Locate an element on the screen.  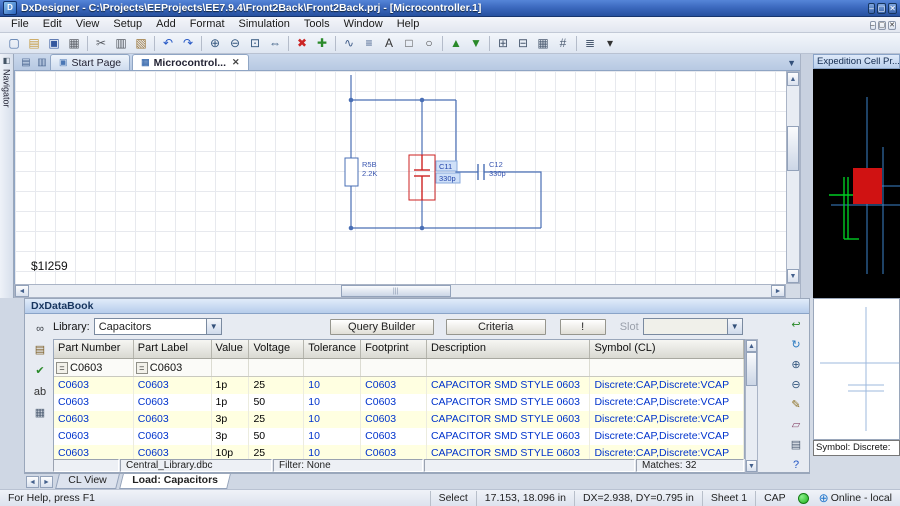
grid-view-icon: ▦ is located at coordinates (40, 413).